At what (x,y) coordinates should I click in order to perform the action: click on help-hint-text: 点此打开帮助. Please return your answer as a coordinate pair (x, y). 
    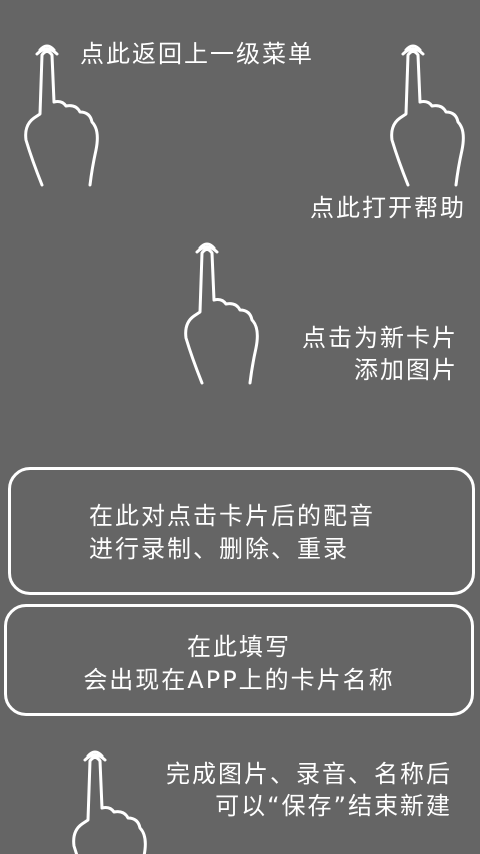
    Looking at the image, I should click on (388, 208).